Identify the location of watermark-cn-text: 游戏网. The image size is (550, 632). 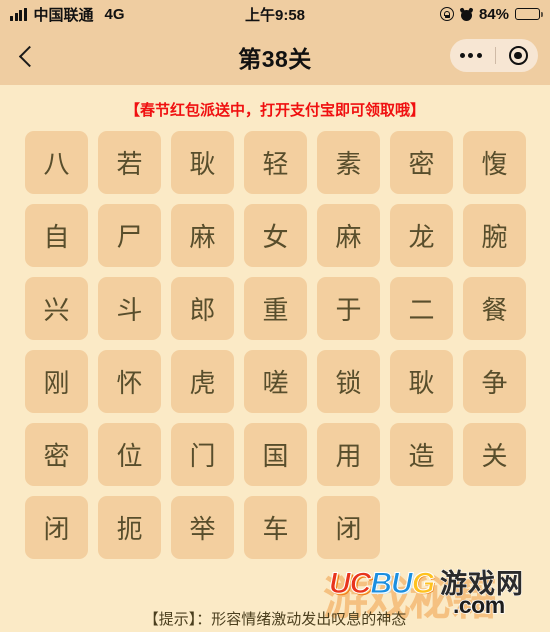
(482, 585).